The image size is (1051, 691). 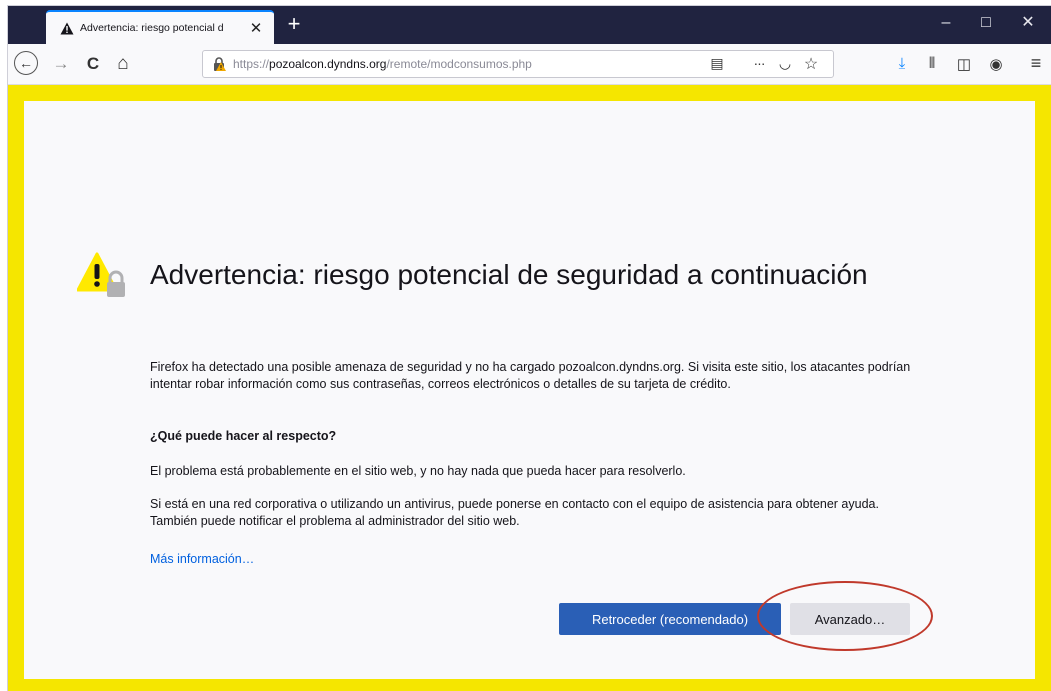 I want to click on tab-active: Advertencia: riesgo potencial d ✕, so click(x=160, y=27).